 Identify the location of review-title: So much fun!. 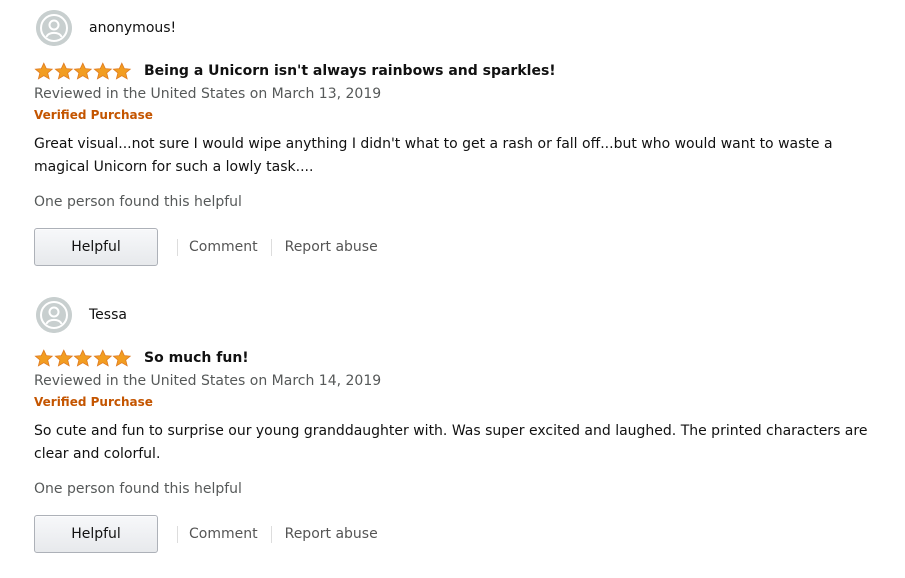
(196, 358).